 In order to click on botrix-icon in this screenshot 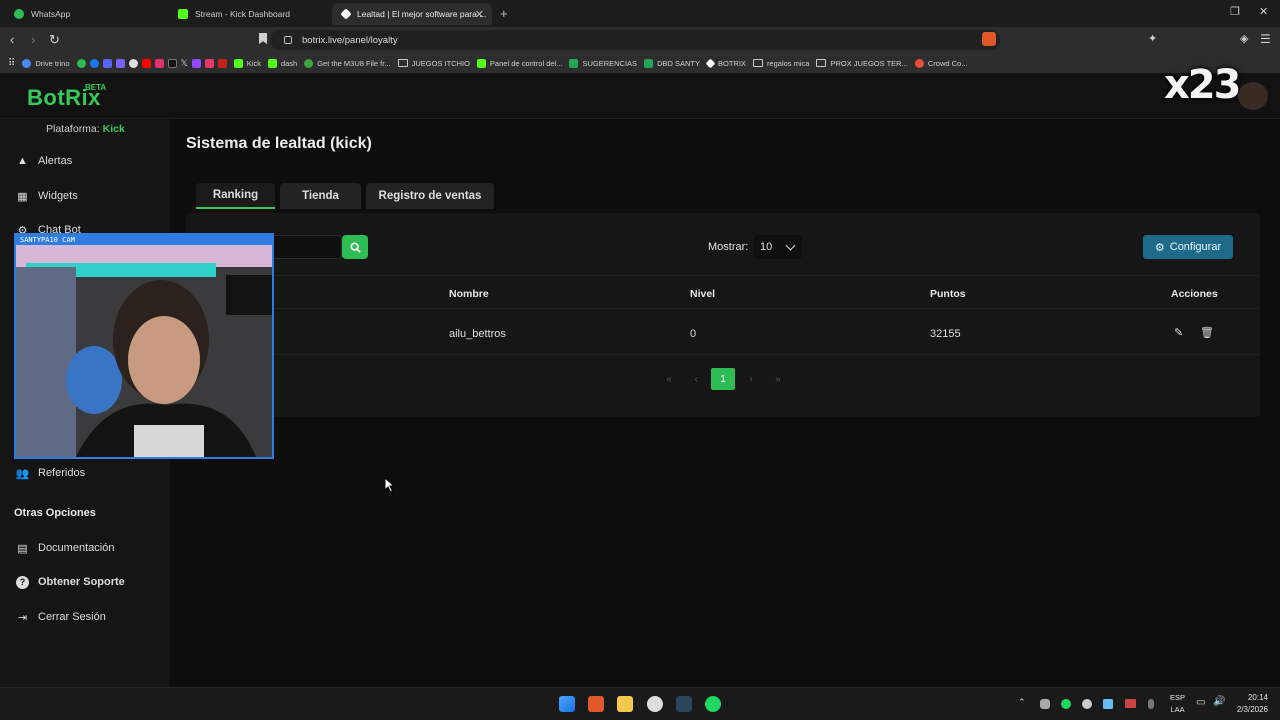, I will do `click(346, 14)`.